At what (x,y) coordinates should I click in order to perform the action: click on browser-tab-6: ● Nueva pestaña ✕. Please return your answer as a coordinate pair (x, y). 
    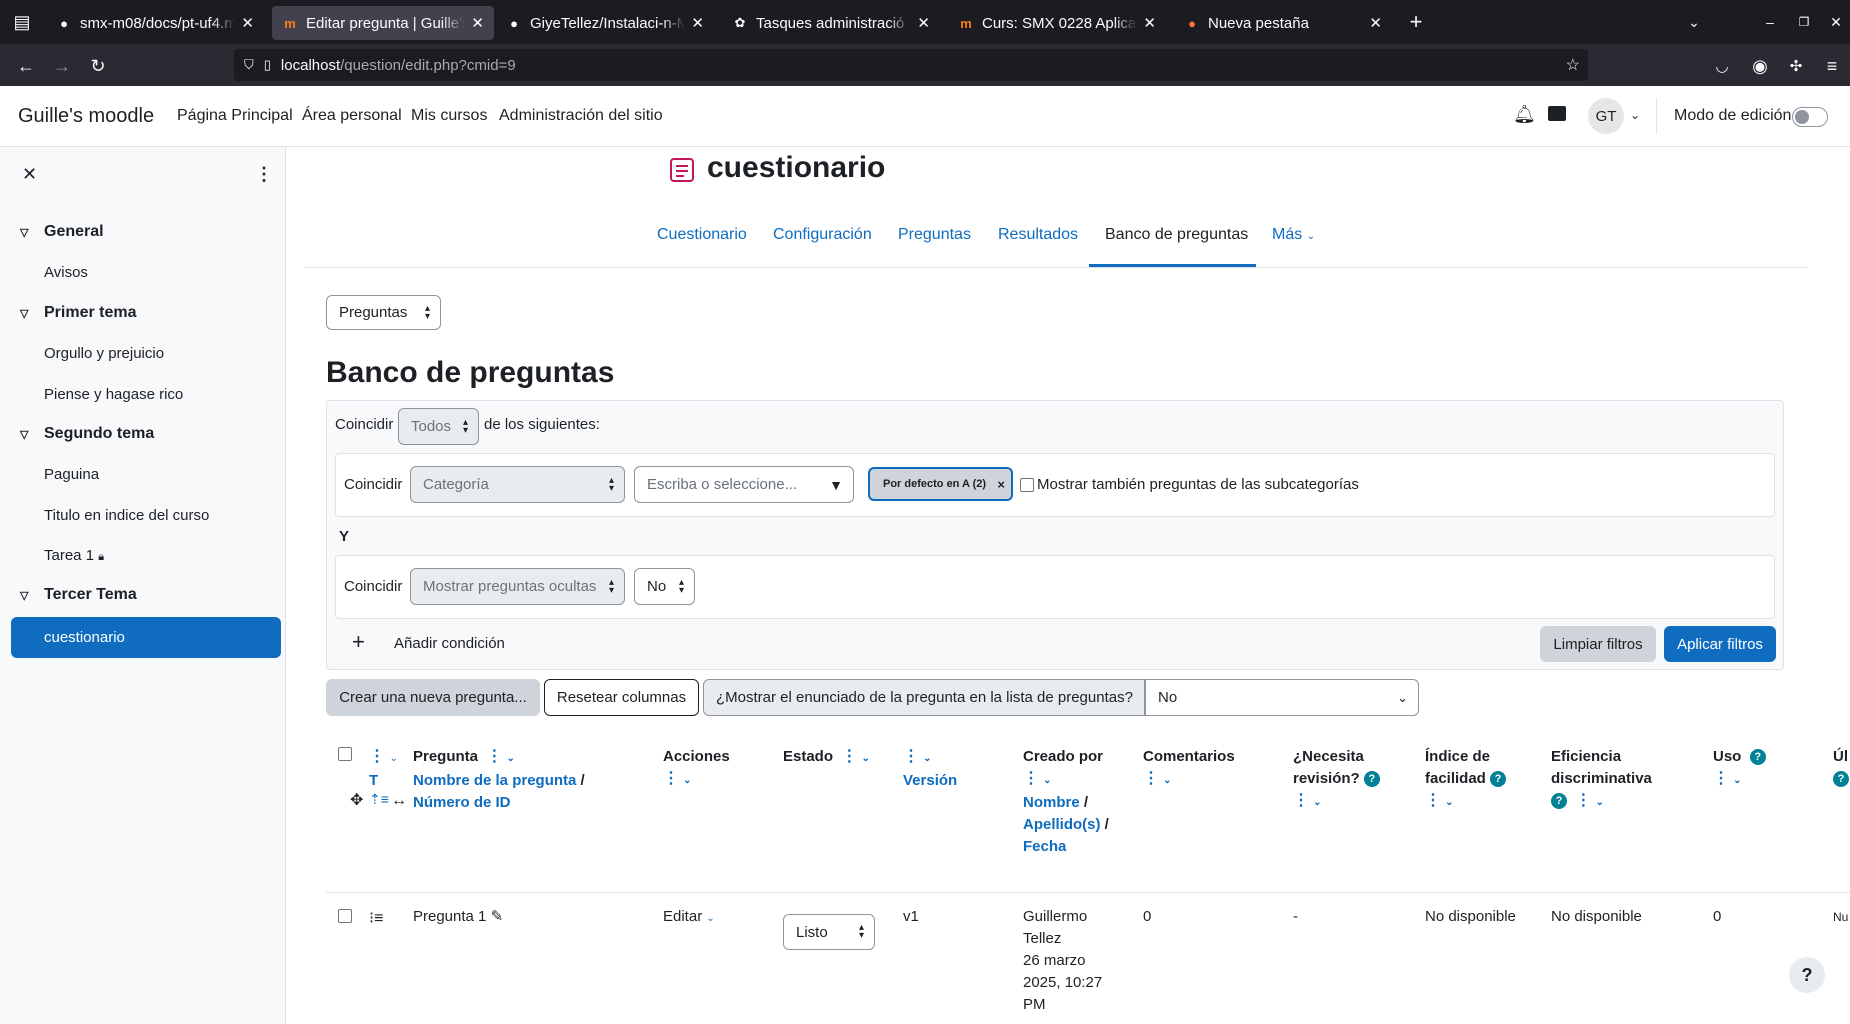
    Looking at the image, I should click on (1283, 23).